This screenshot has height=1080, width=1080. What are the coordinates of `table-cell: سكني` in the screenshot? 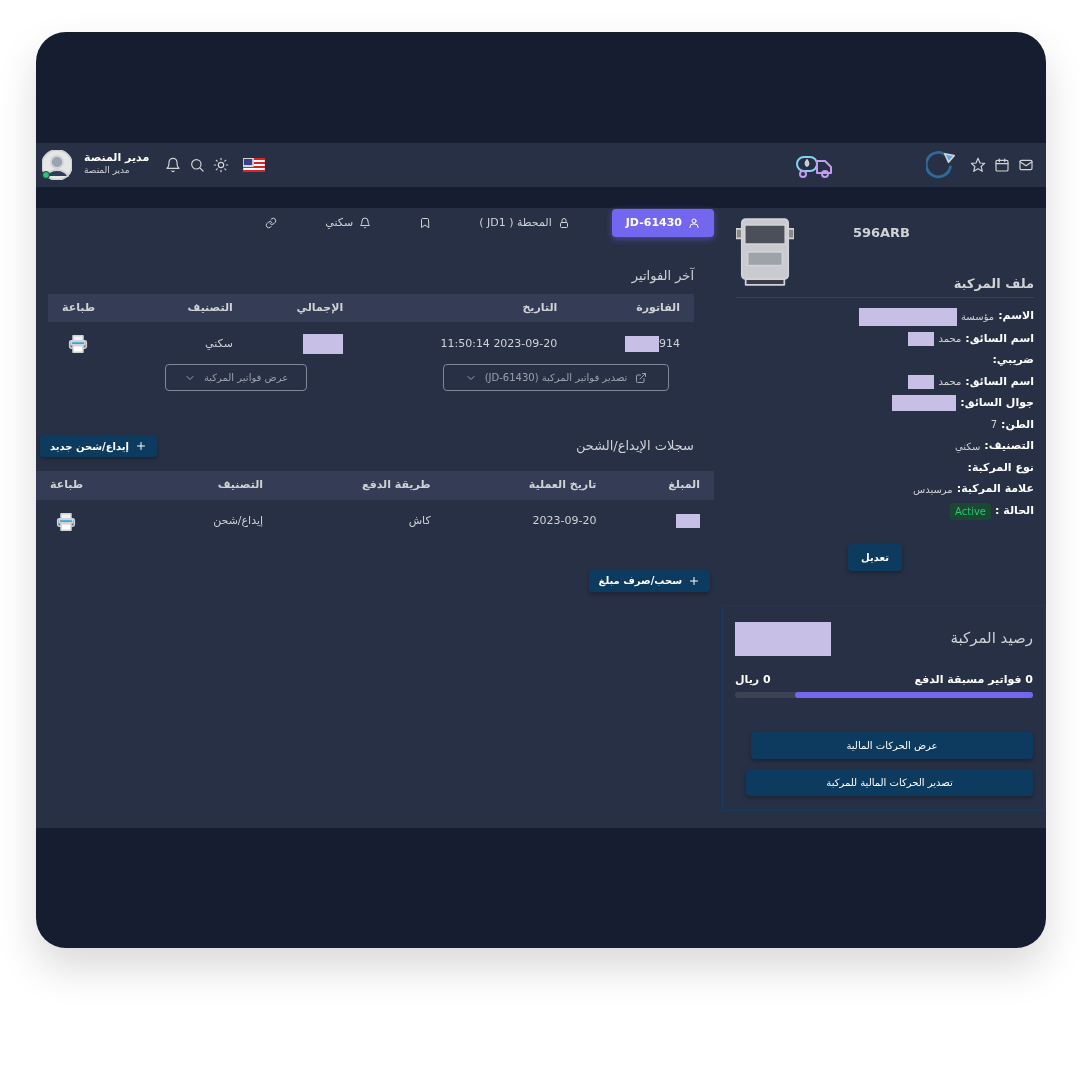 It's located at (219, 343).